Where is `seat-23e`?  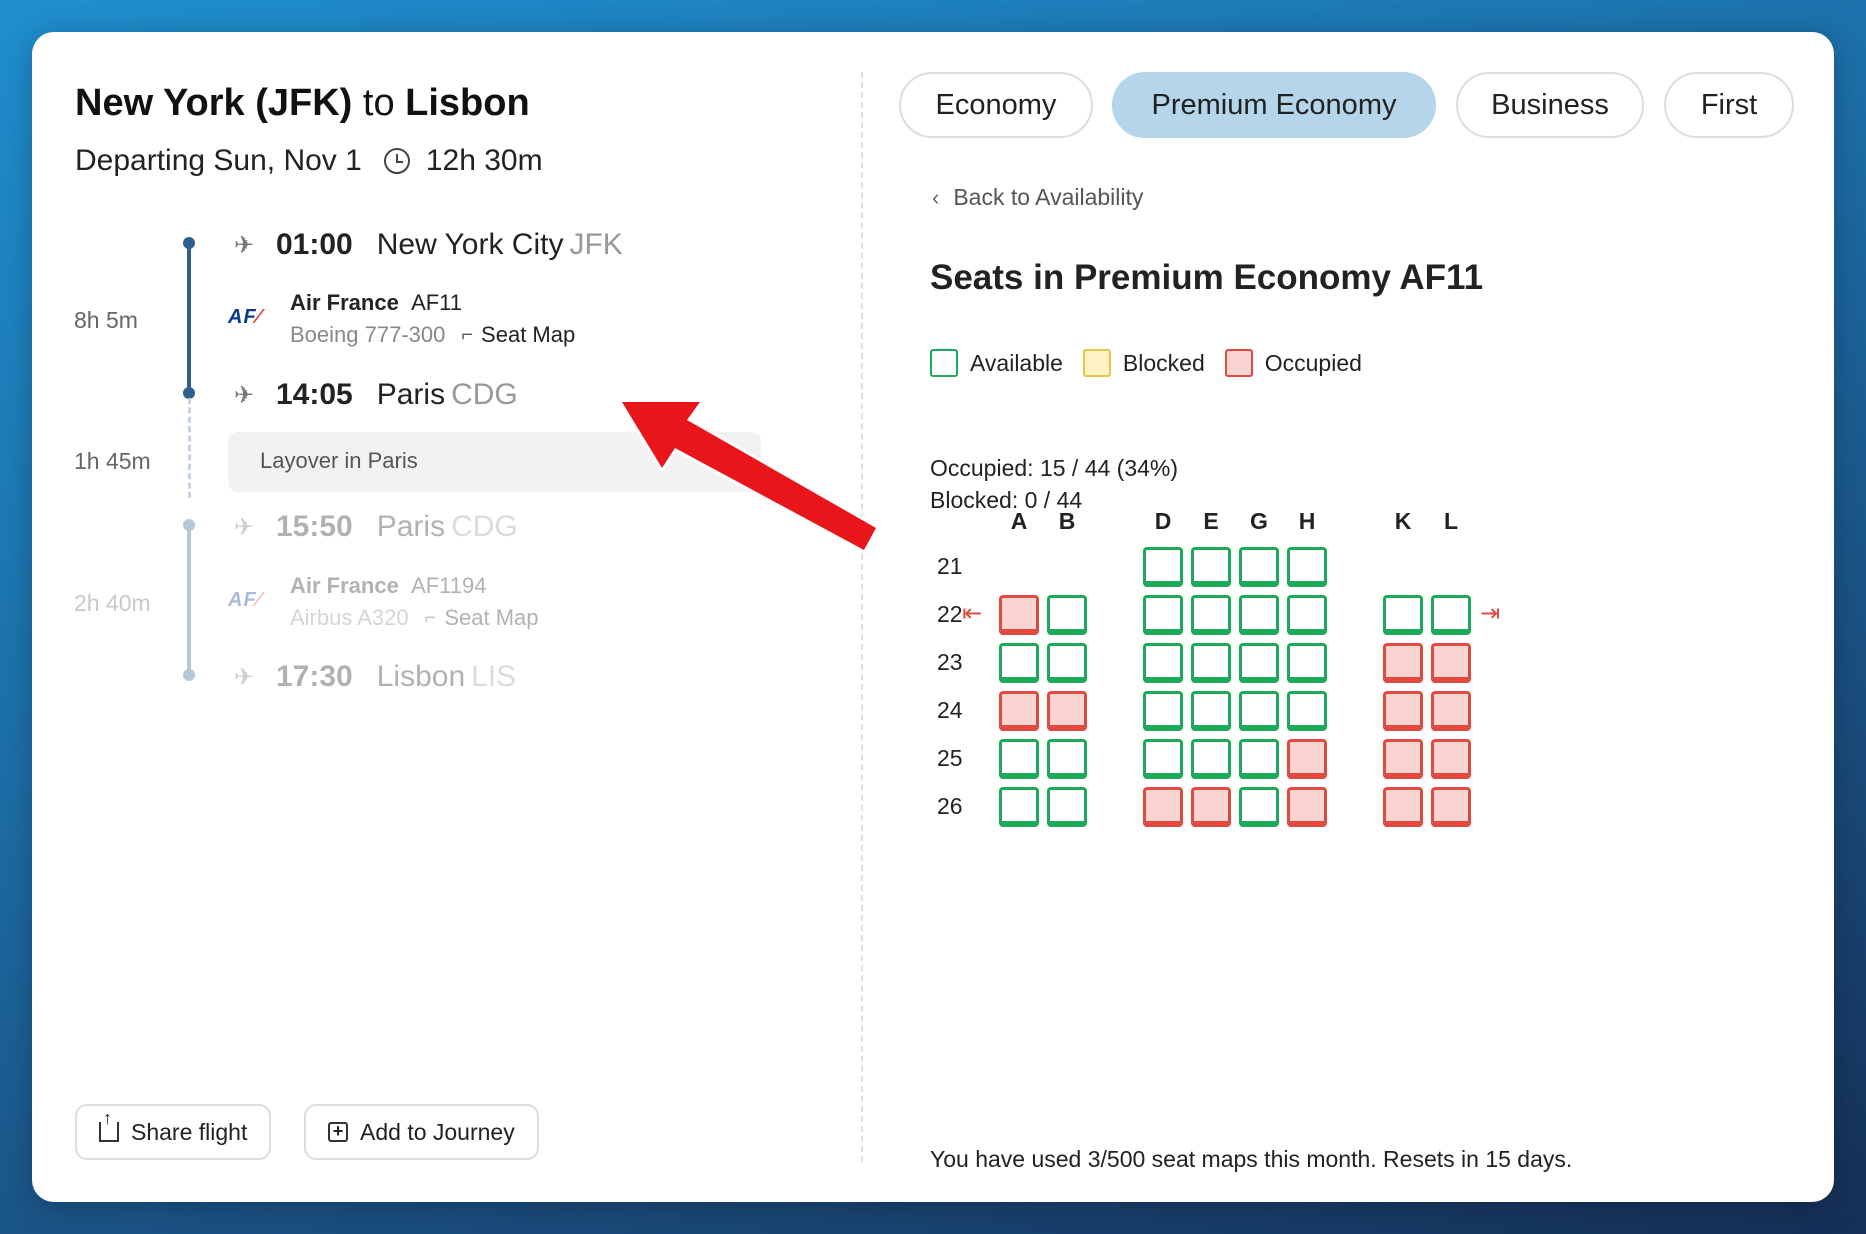 seat-23e is located at coordinates (1211, 663).